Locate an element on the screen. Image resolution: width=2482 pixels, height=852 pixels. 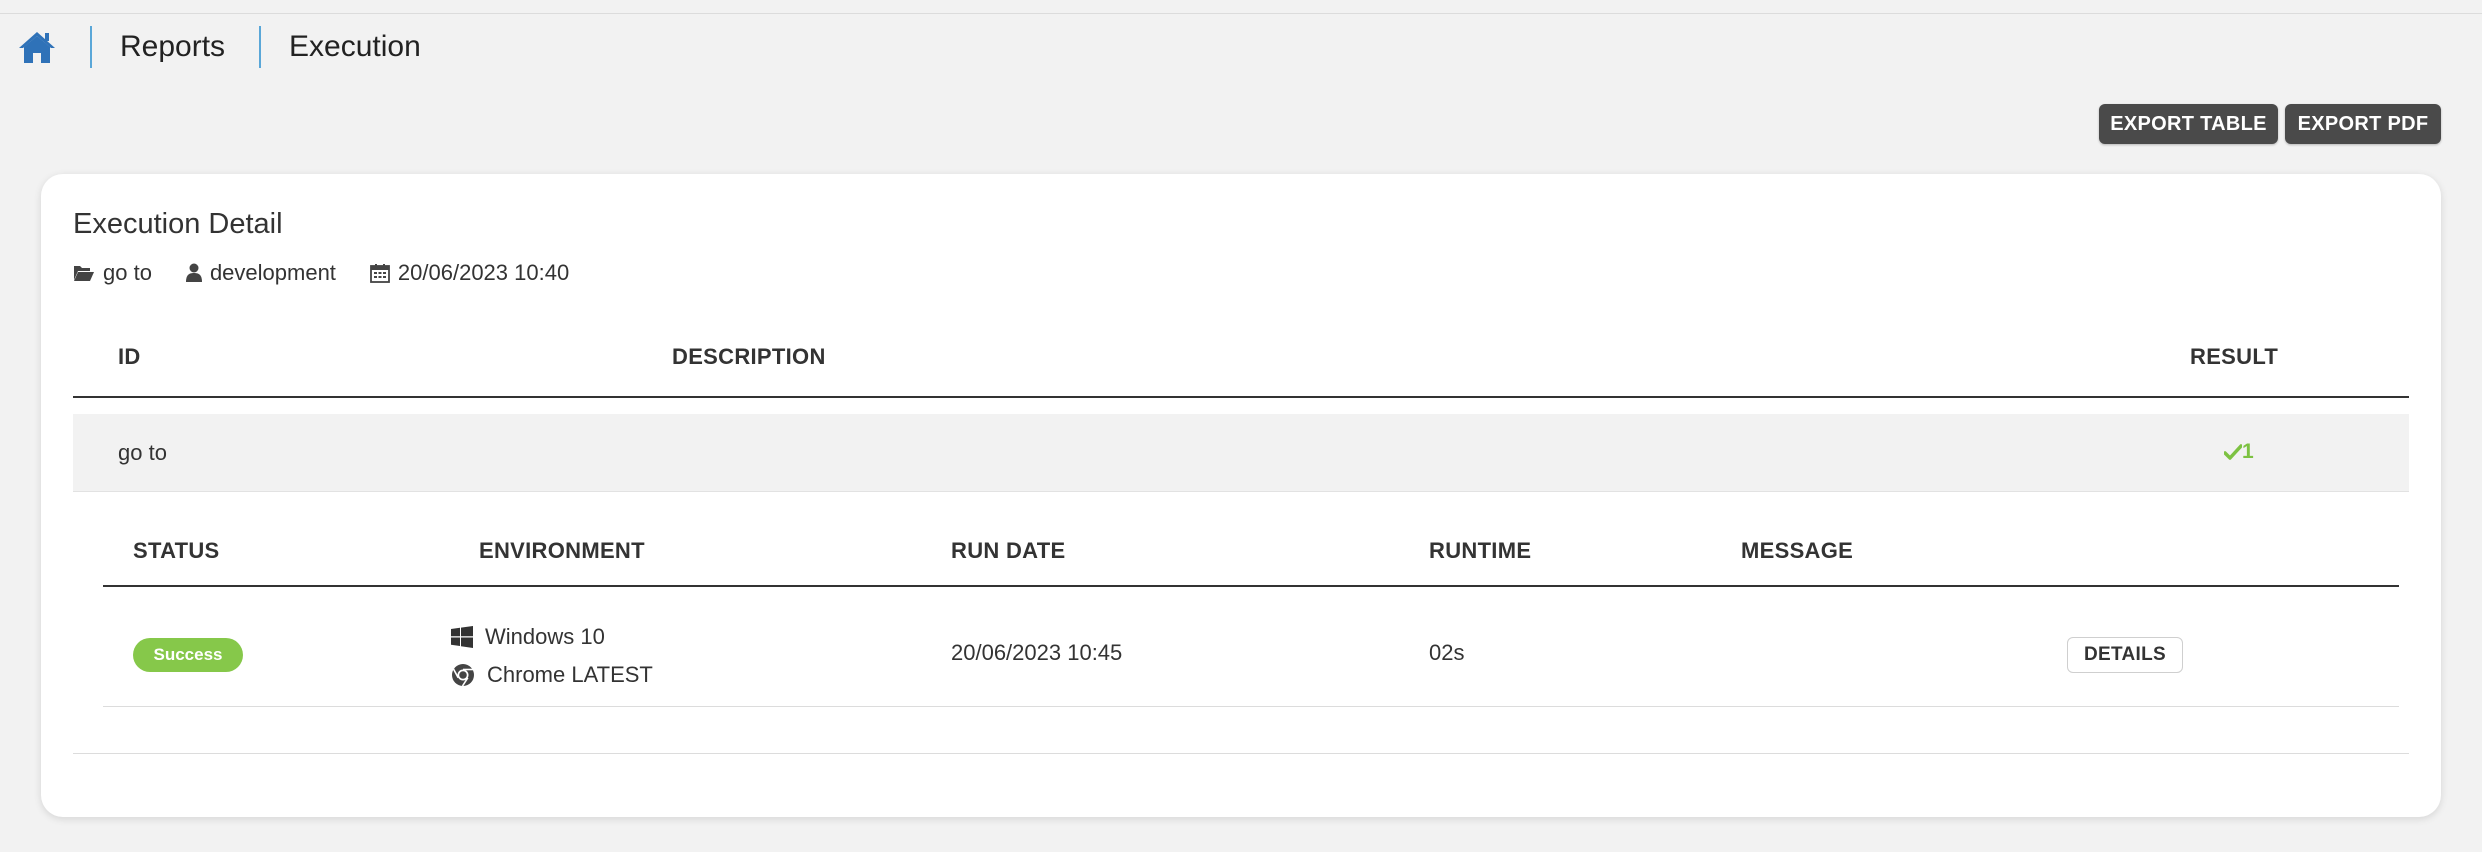
meta-user: development is located at coordinates (260, 273).